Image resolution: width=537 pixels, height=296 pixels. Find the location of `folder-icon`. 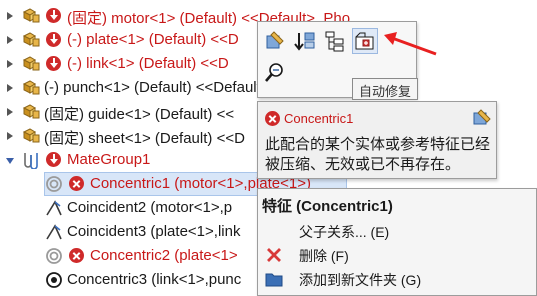

folder-icon is located at coordinates (274, 280).